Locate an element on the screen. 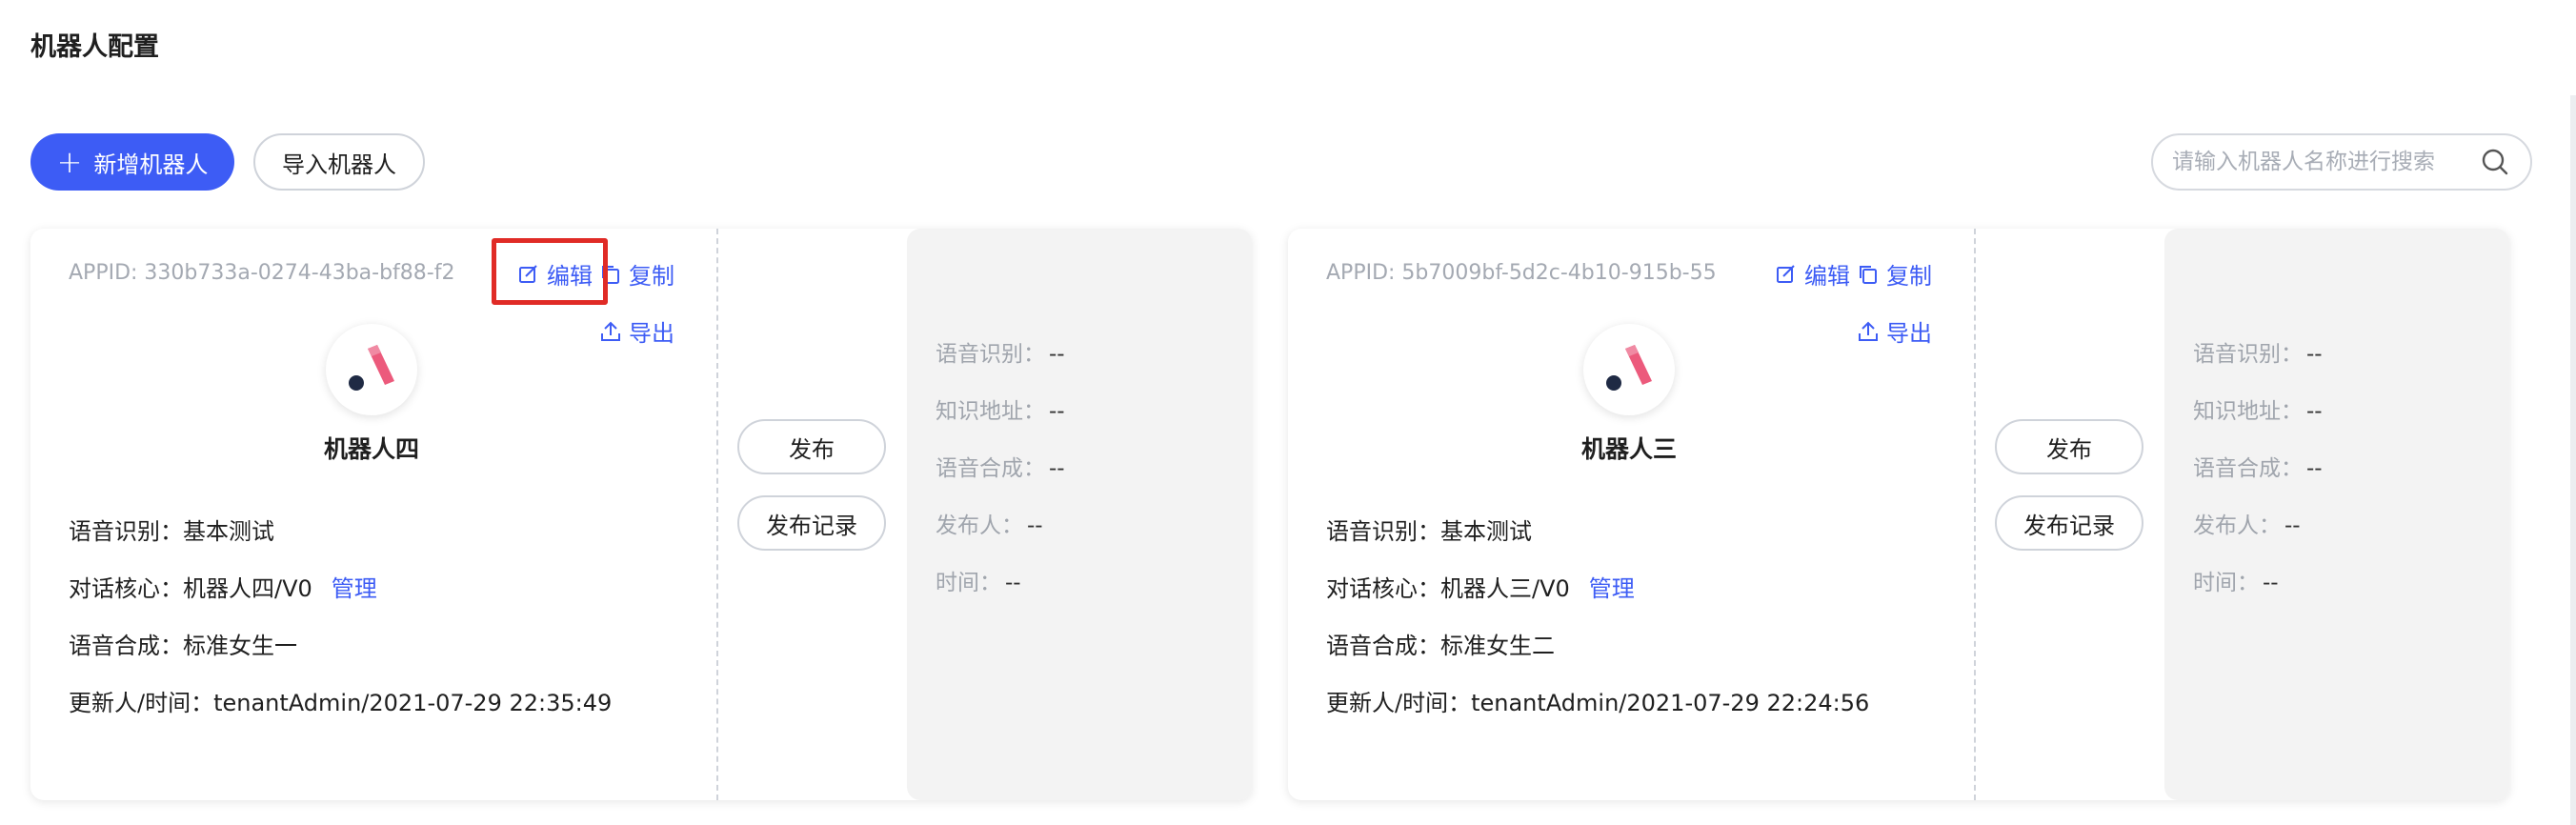  dialog-text: 对话核心：机器人三/V0 is located at coordinates (1448, 588).